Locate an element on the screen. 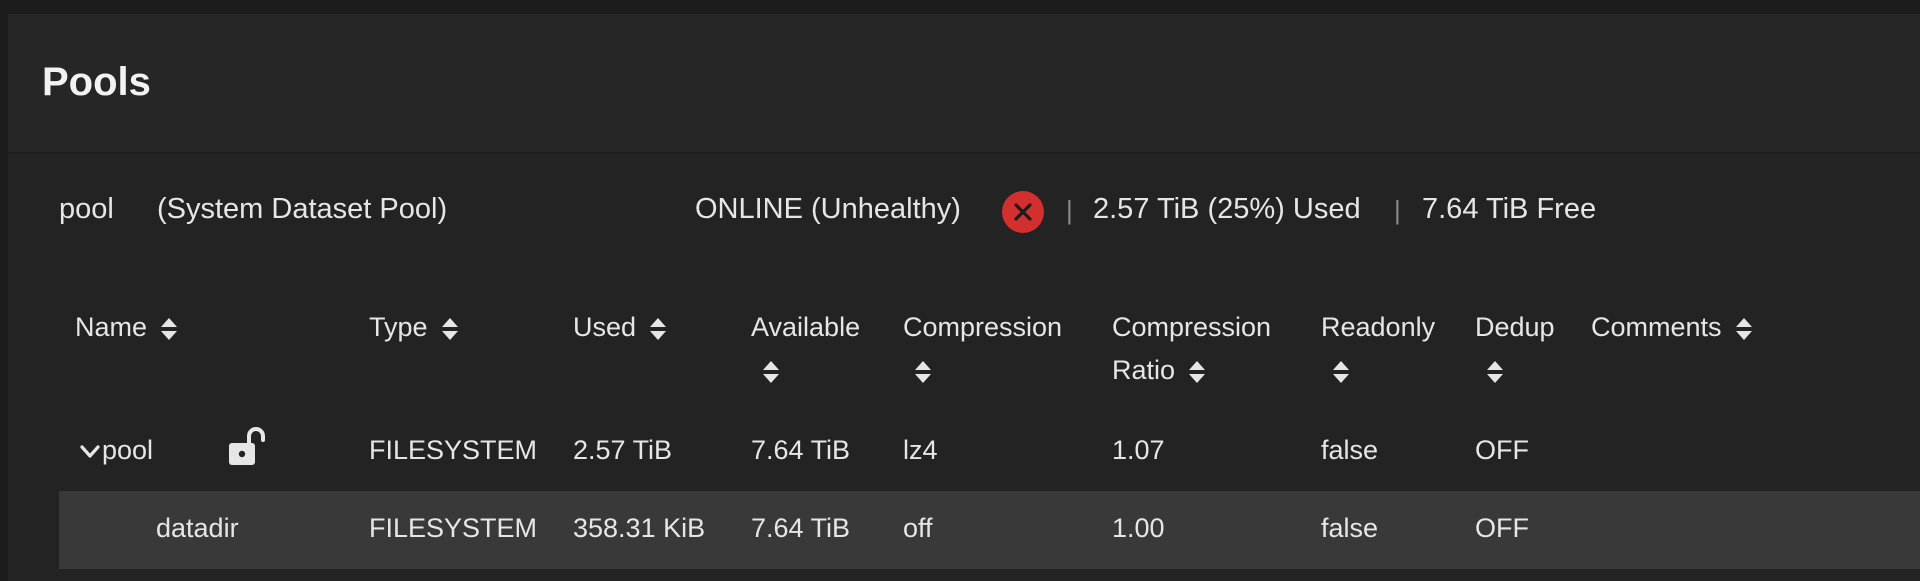 The width and height of the screenshot is (1920, 581). column-header-used: Used is located at coordinates (620, 327).